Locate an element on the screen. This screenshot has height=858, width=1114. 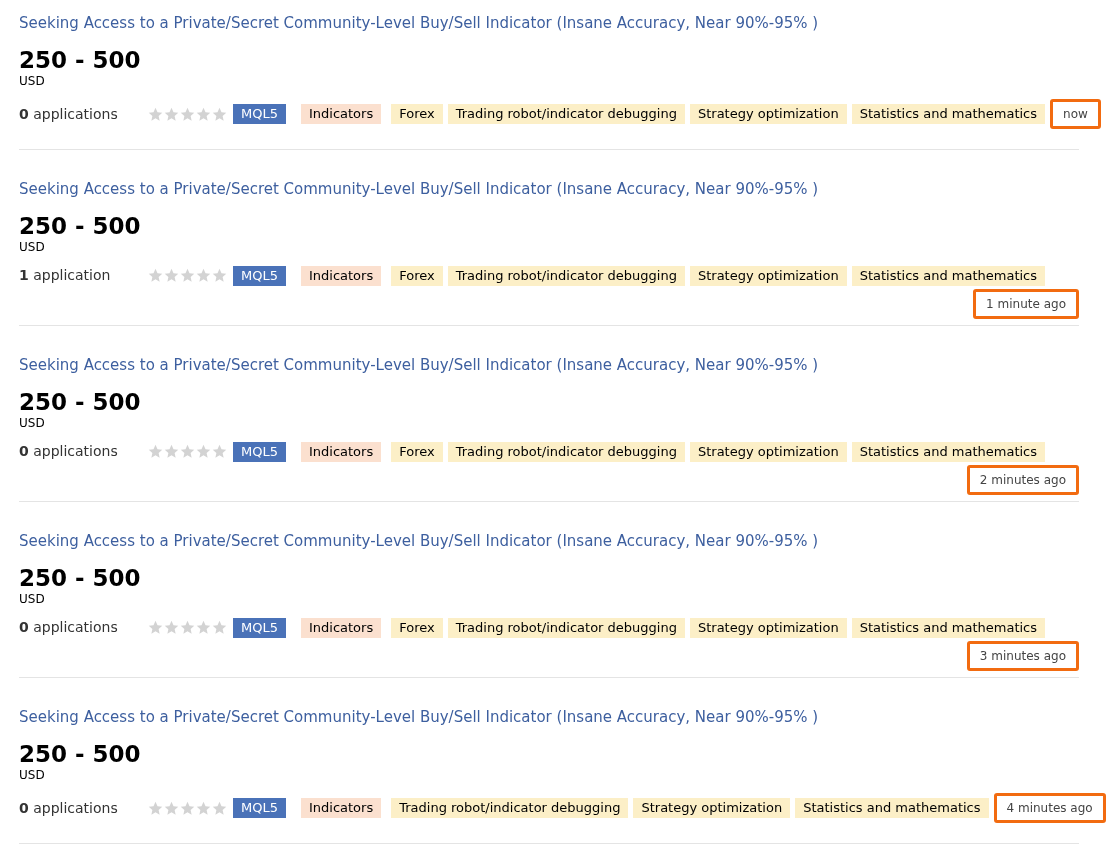
time-label: 3 minutes ago is located at coordinates (1022, 656).